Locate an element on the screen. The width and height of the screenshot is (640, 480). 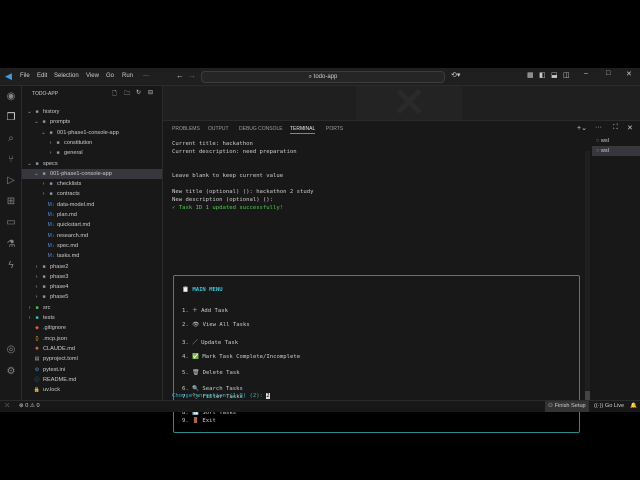
menu-edit: Edit is located at coordinates (42, 76).